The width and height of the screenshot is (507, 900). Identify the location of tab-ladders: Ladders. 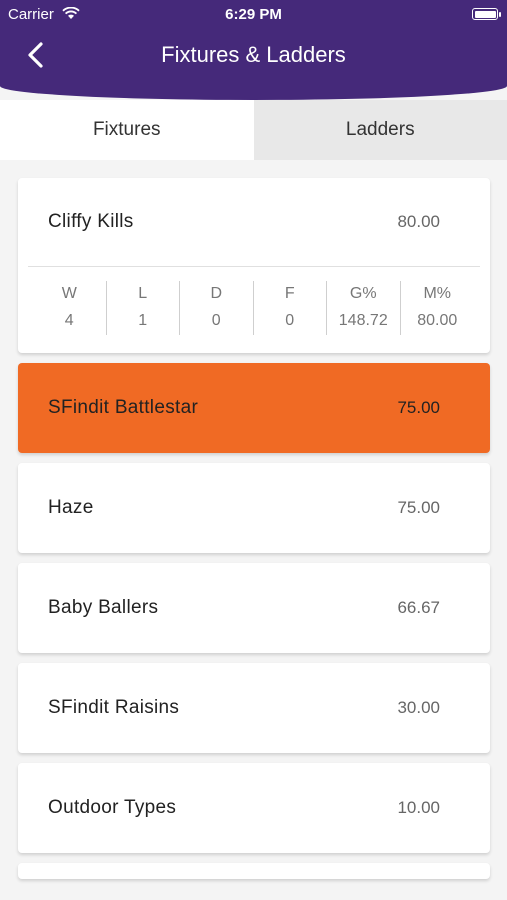
(380, 130).